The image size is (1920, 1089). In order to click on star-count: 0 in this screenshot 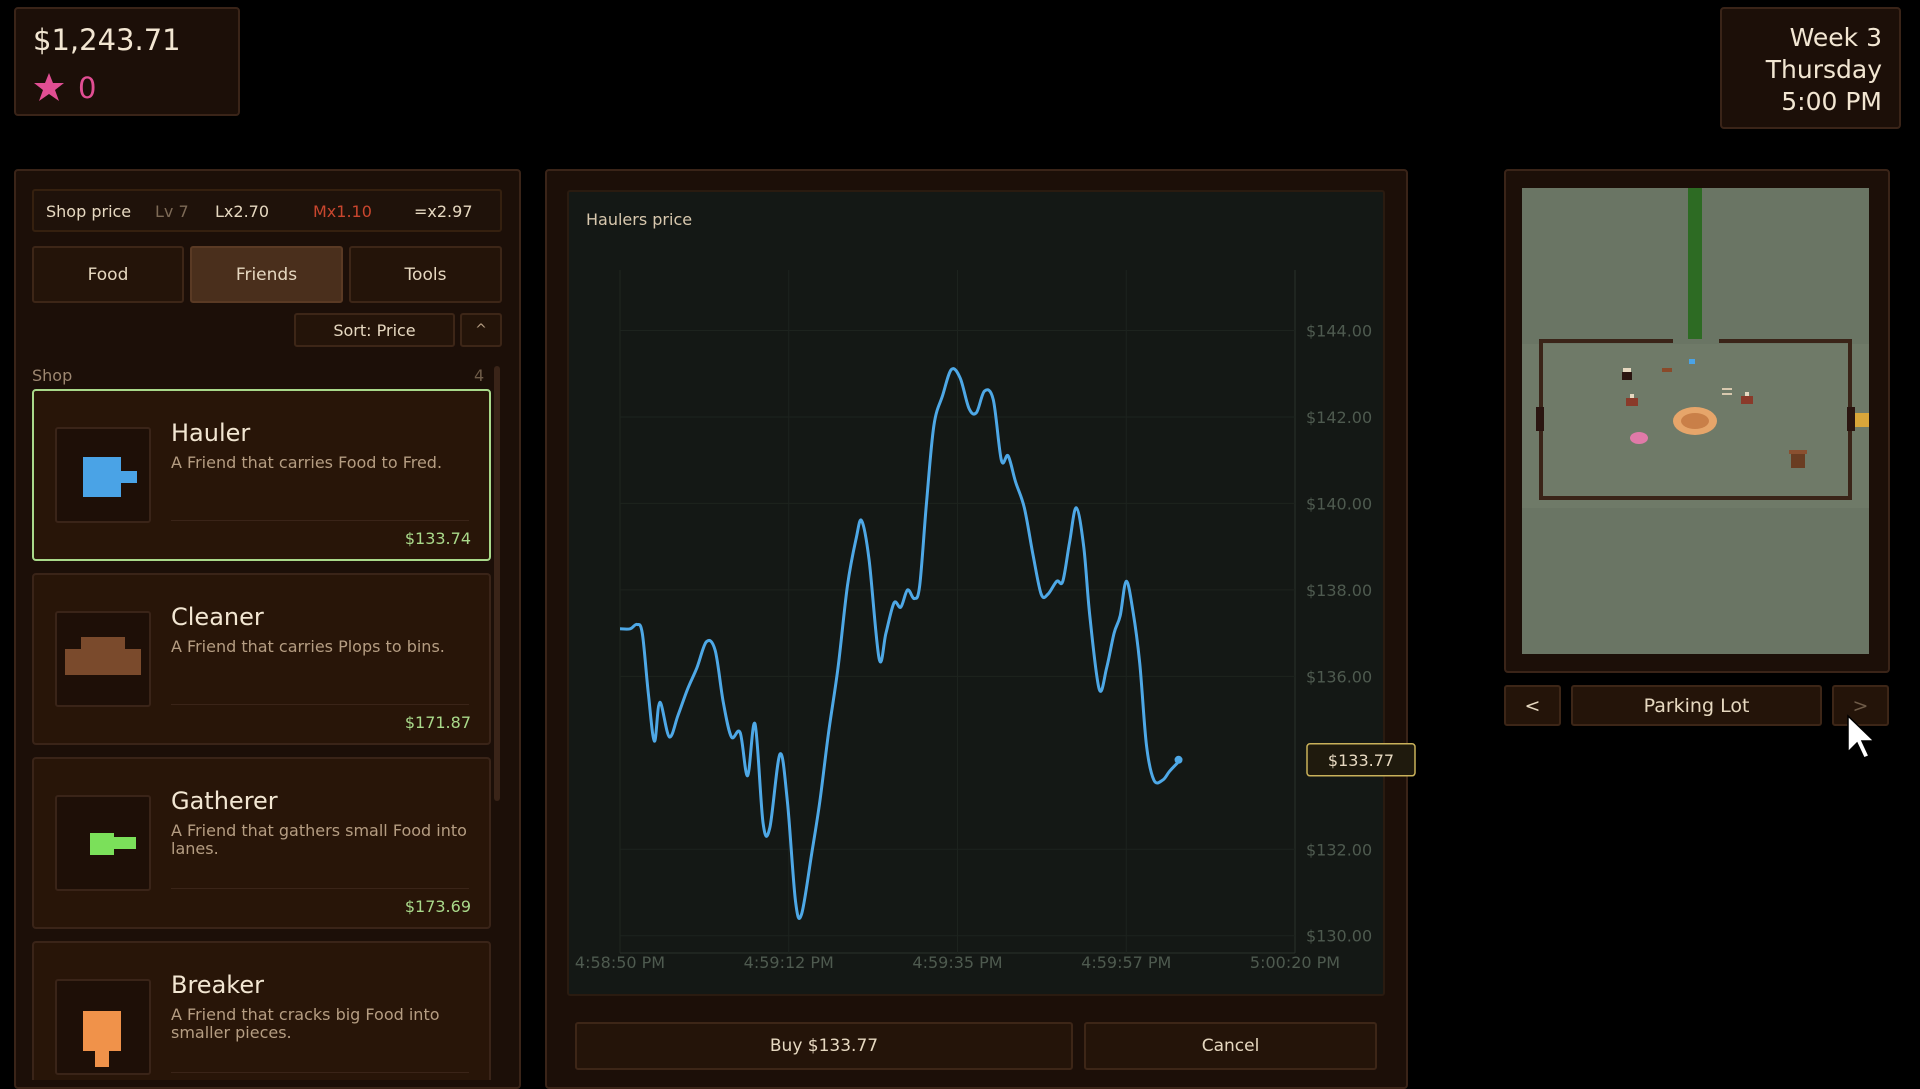, I will do `click(87, 88)`.